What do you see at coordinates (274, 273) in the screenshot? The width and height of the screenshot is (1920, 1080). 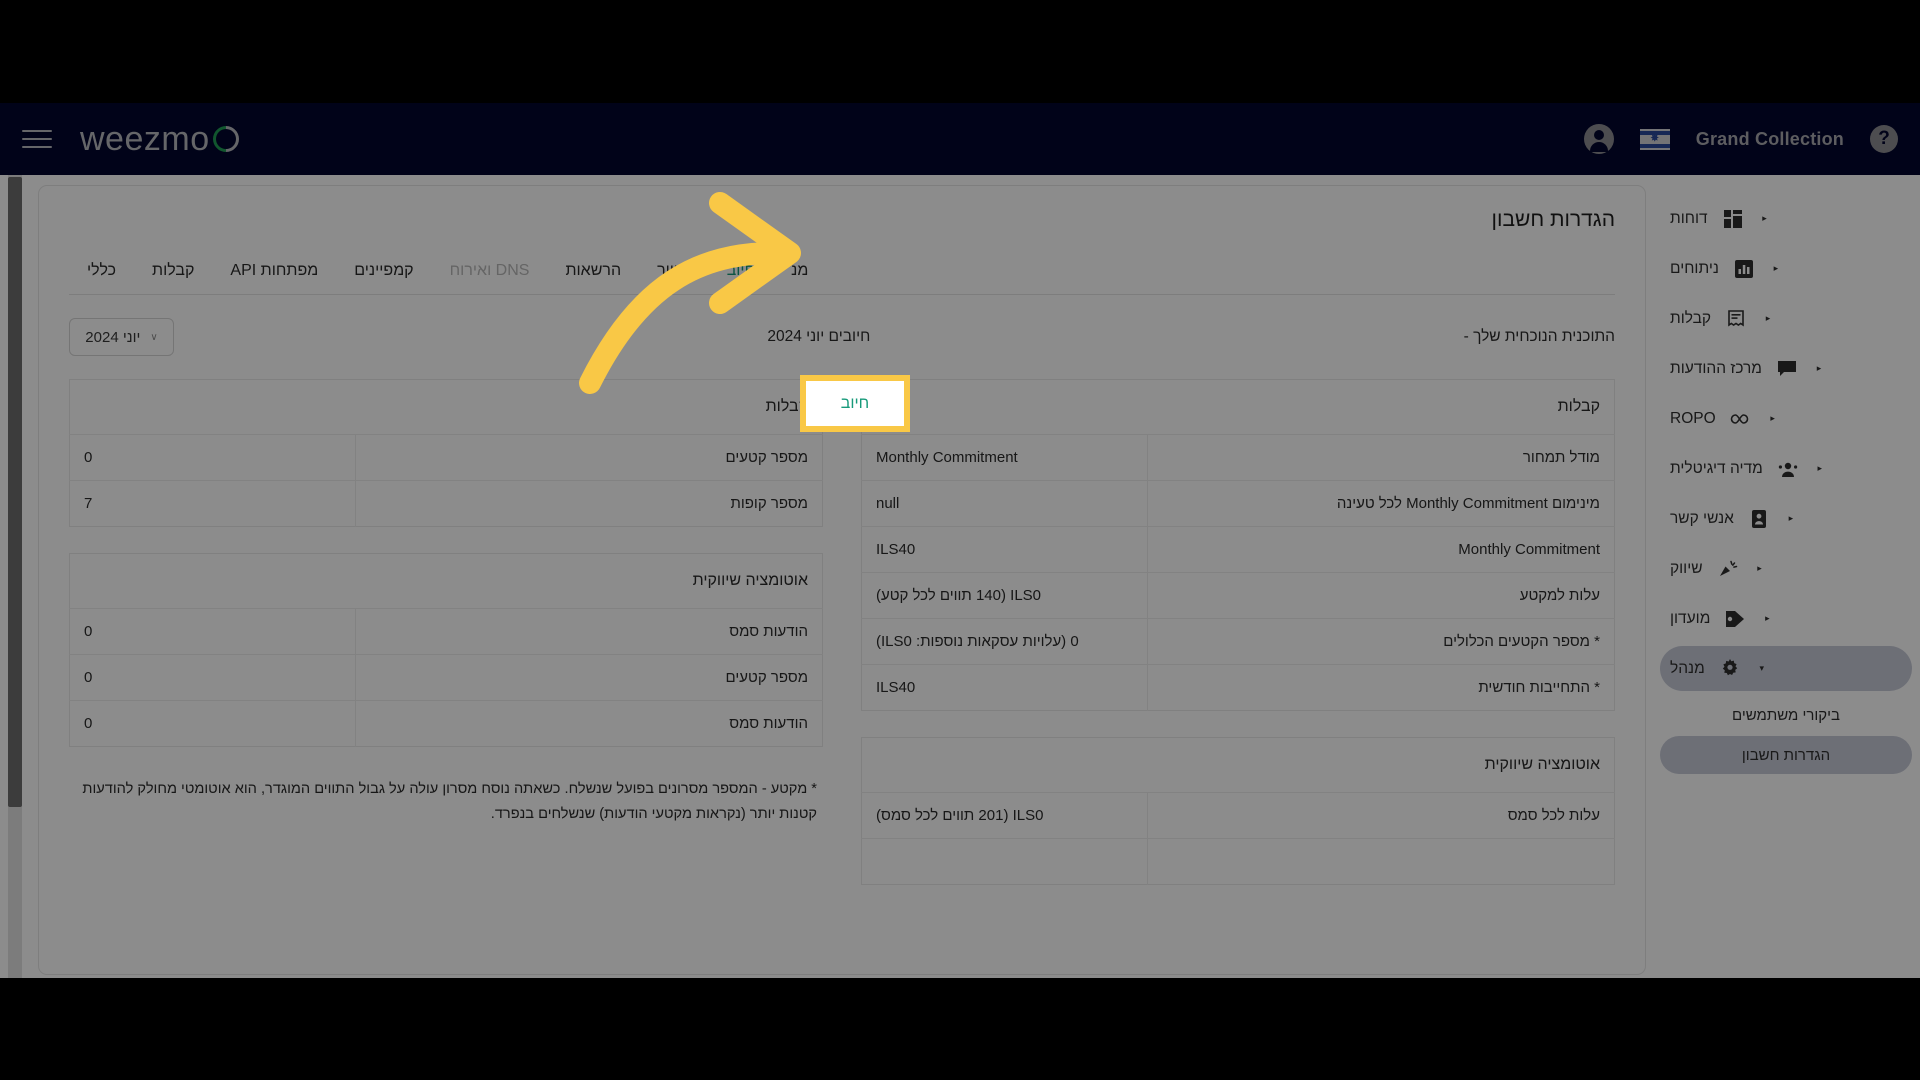 I see `tab-api-keys: מפתחות API` at bounding box center [274, 273].